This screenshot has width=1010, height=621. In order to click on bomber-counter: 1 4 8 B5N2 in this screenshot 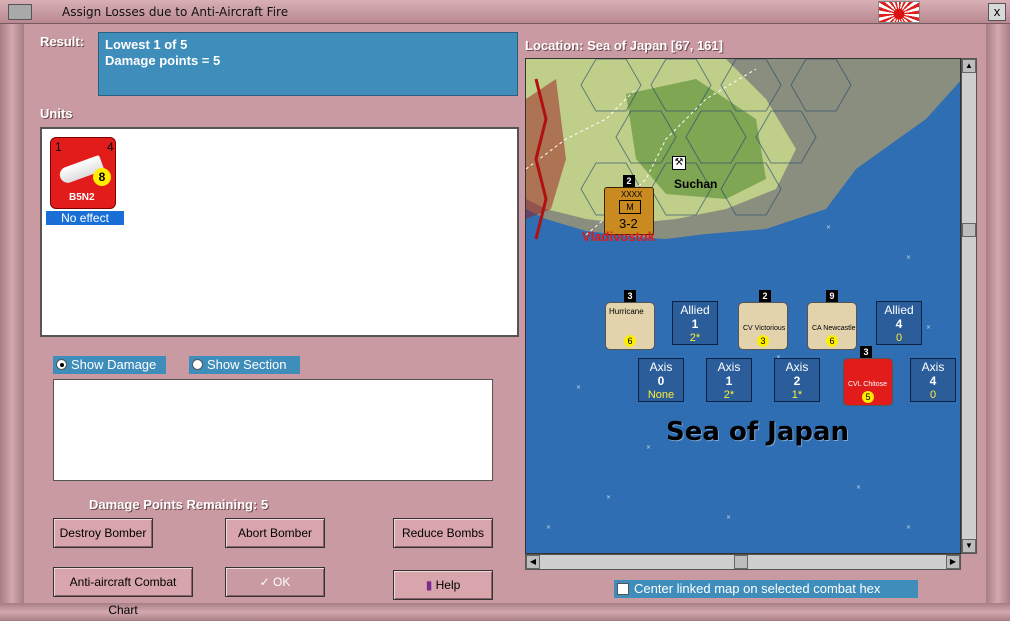, I will do `click(83, 173)`.